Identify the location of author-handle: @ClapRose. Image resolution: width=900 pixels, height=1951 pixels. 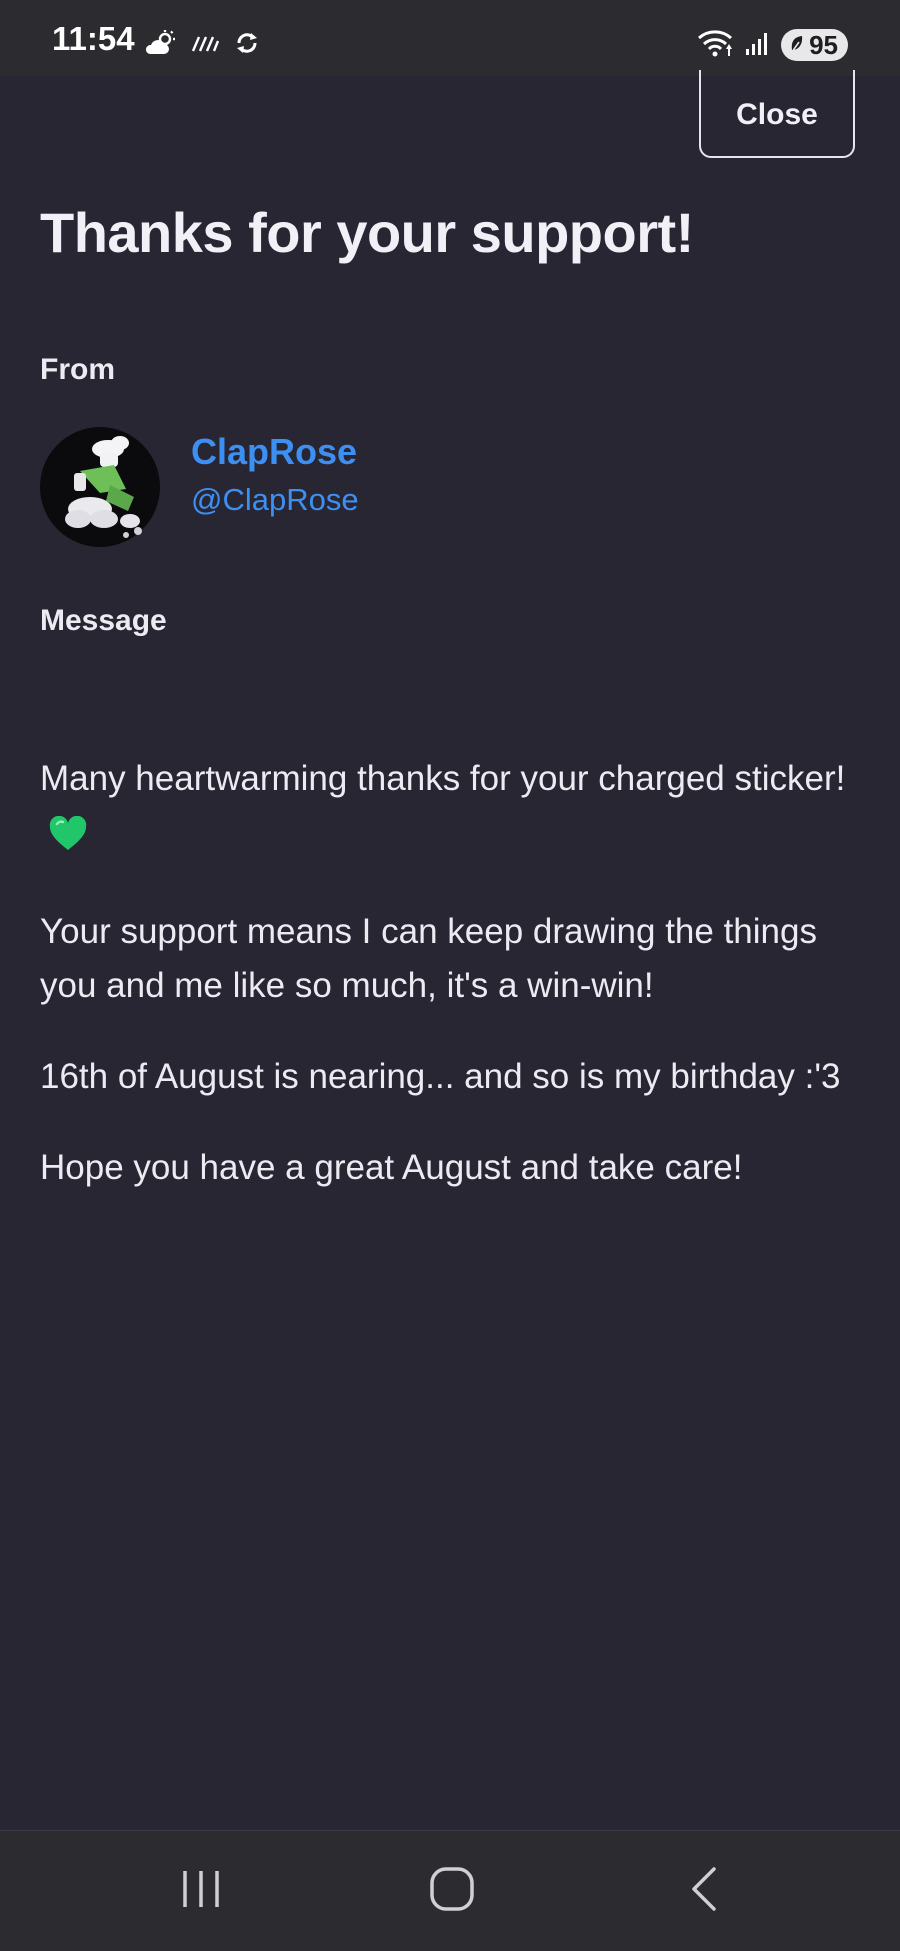
(275, 499).